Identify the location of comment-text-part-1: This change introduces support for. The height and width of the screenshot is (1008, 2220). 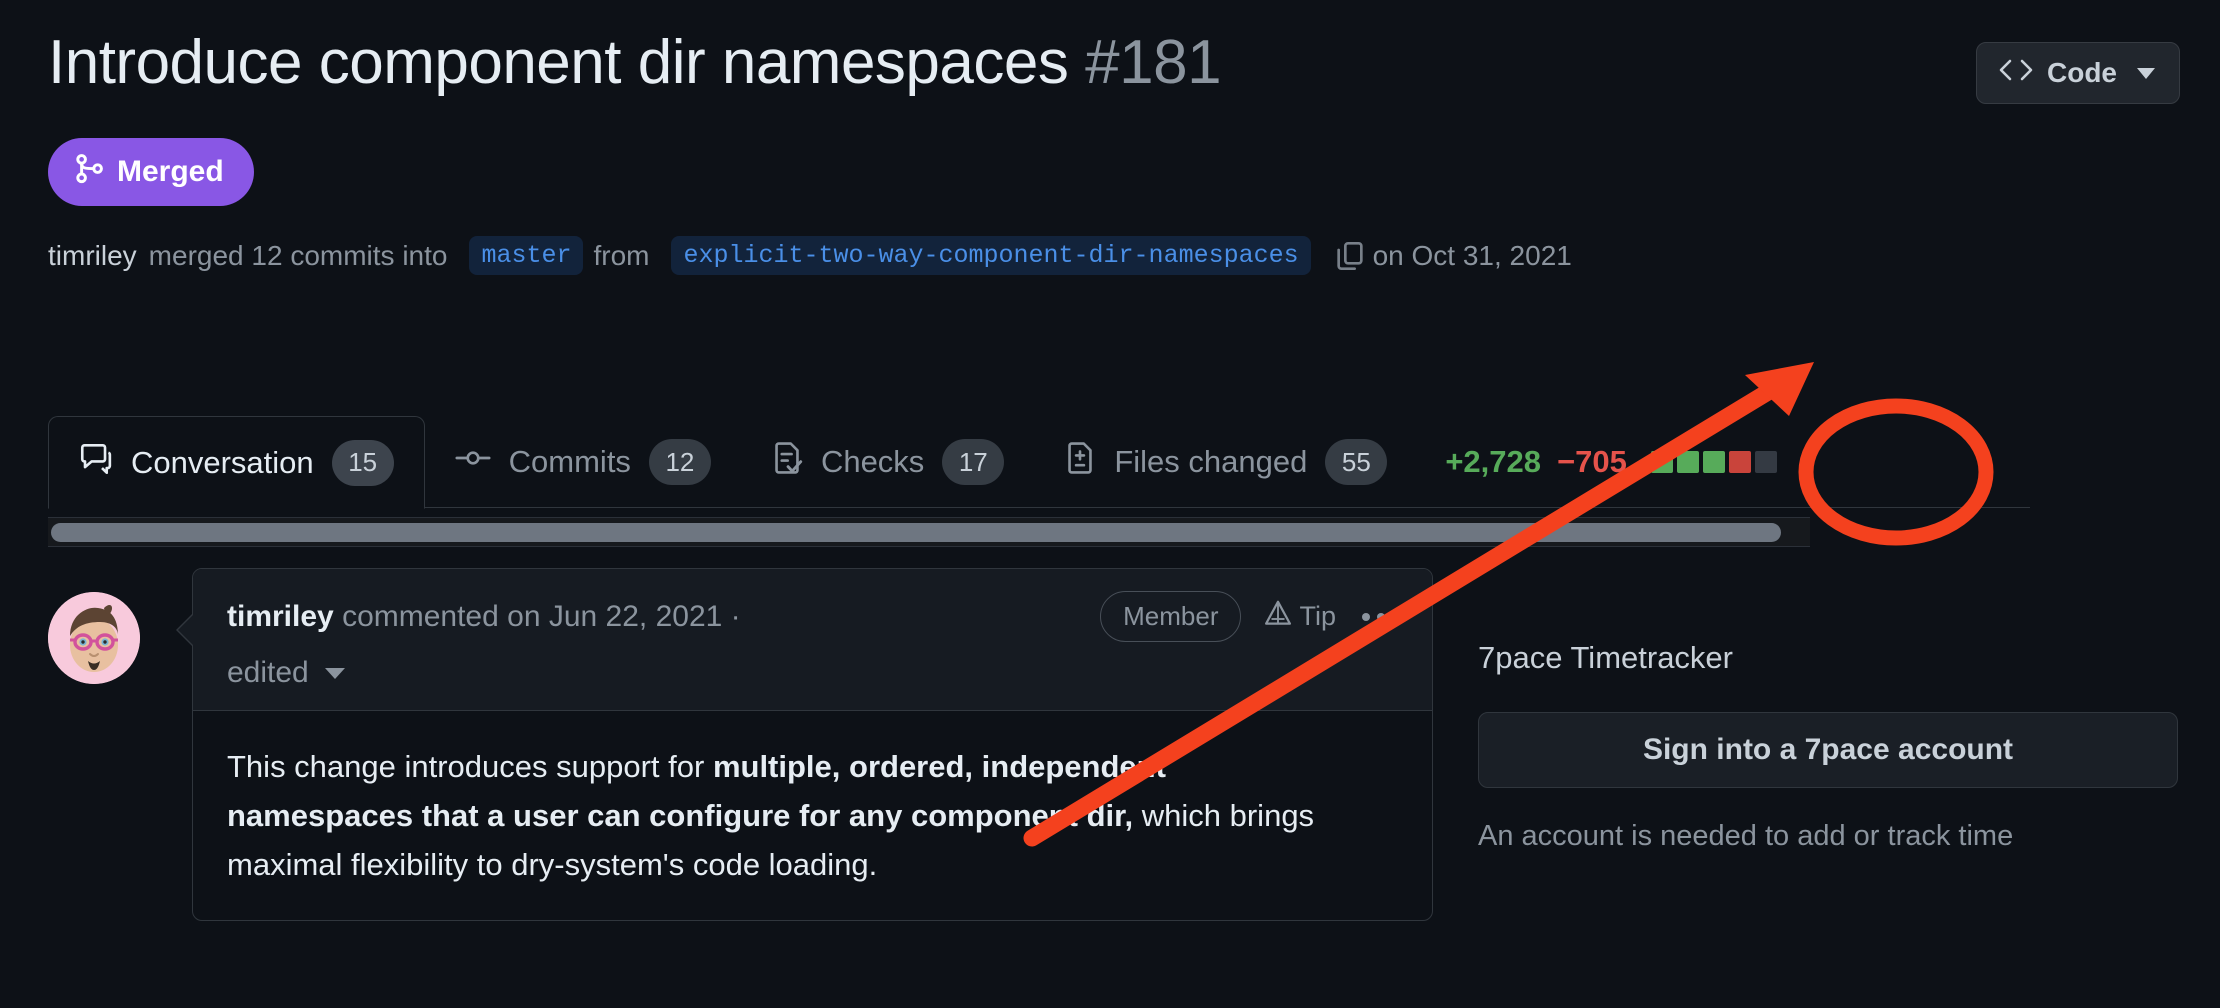
(470, 766).